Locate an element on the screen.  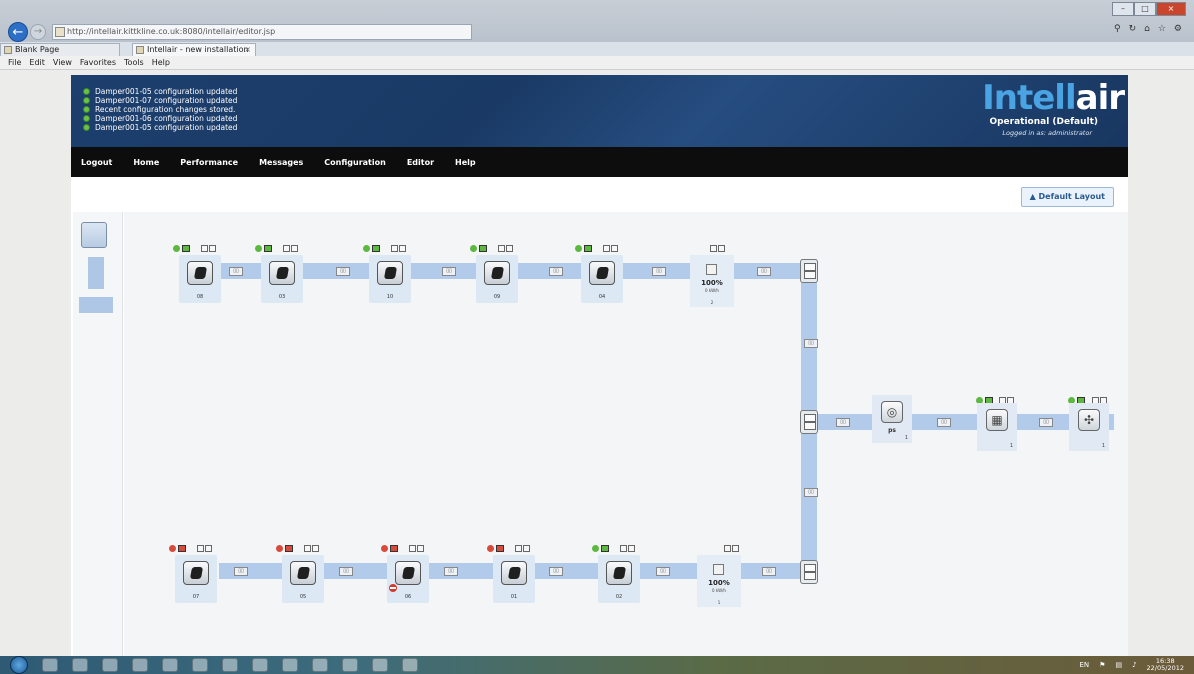
minimize-icon: – is located at coordinates (1123, 9).